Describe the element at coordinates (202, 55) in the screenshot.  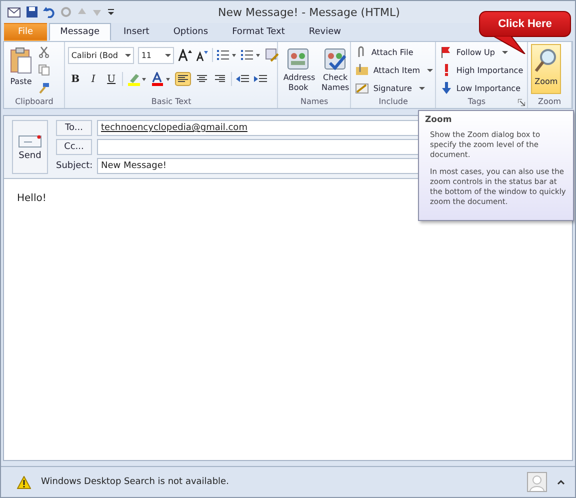
I see `shrink-font-icon` at that location.